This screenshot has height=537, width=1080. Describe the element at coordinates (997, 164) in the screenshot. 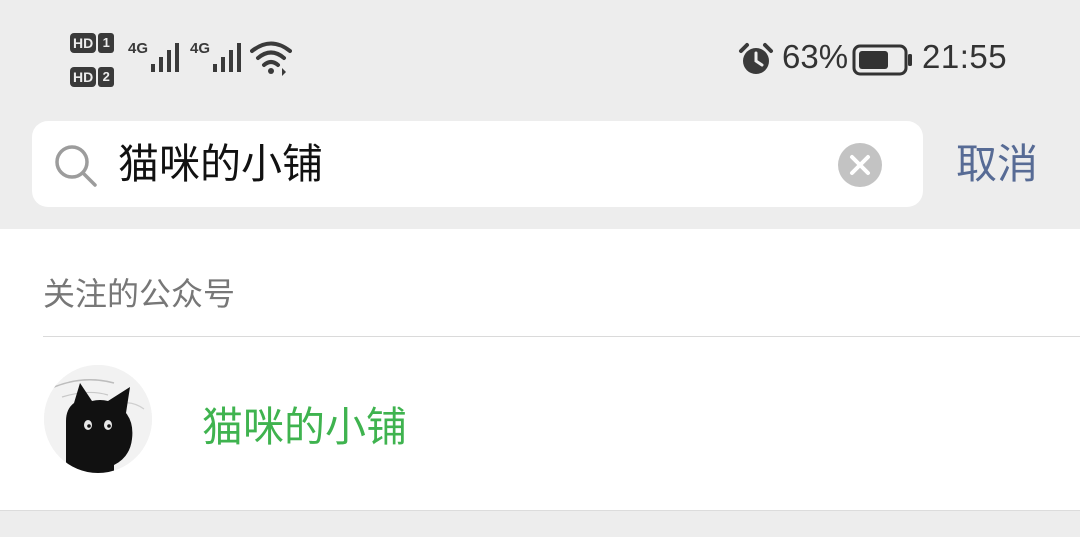

I see `cancel-button: 取消` at that location.